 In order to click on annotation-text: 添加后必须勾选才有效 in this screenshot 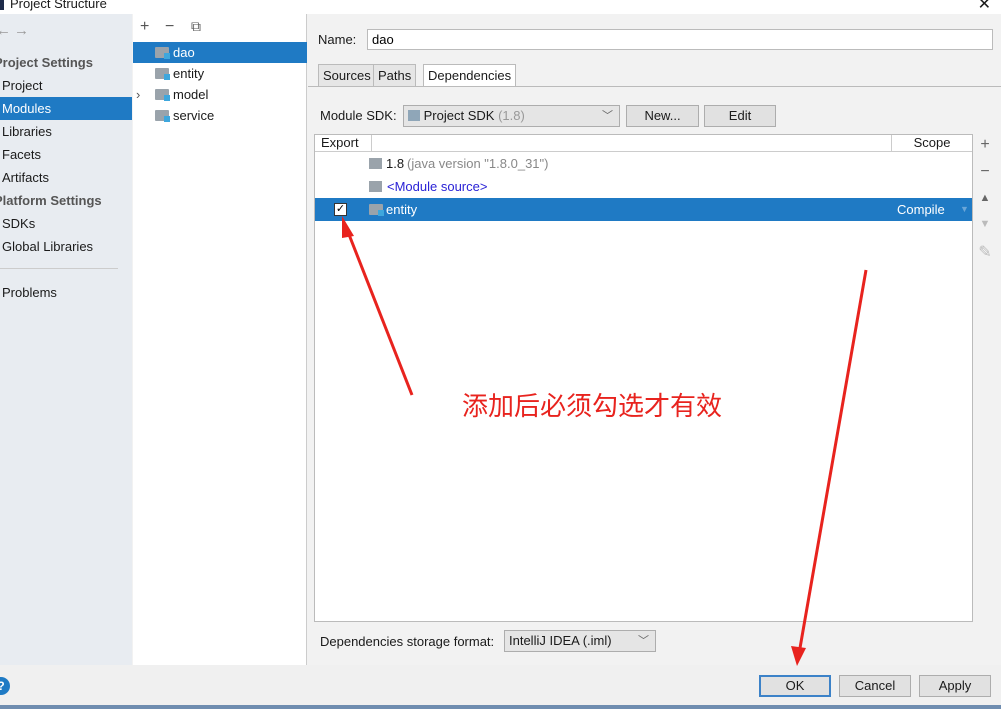, I will do `click(592, 406)`.